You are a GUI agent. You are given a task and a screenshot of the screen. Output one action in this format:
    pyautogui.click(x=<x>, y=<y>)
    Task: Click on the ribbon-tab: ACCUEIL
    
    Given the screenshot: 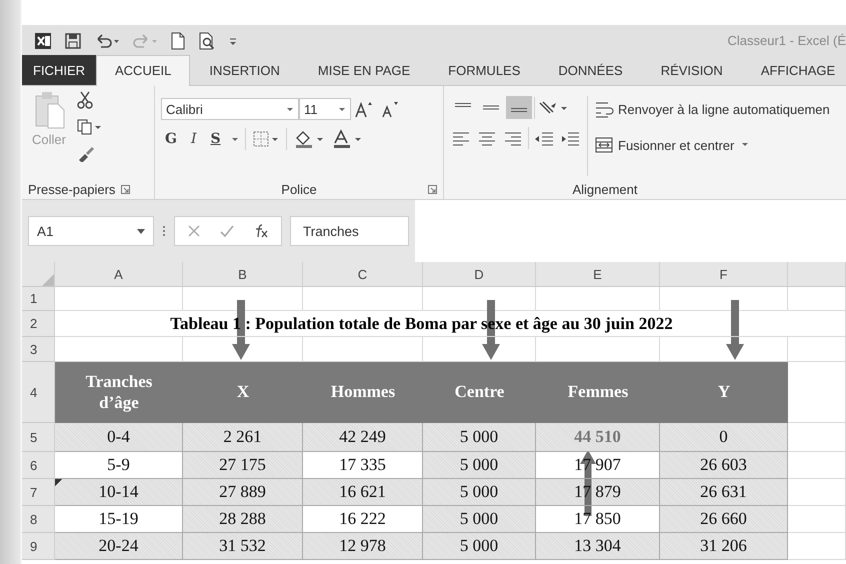 What is the action you would take?
    pyautogui.click(x=143, y=70)
    